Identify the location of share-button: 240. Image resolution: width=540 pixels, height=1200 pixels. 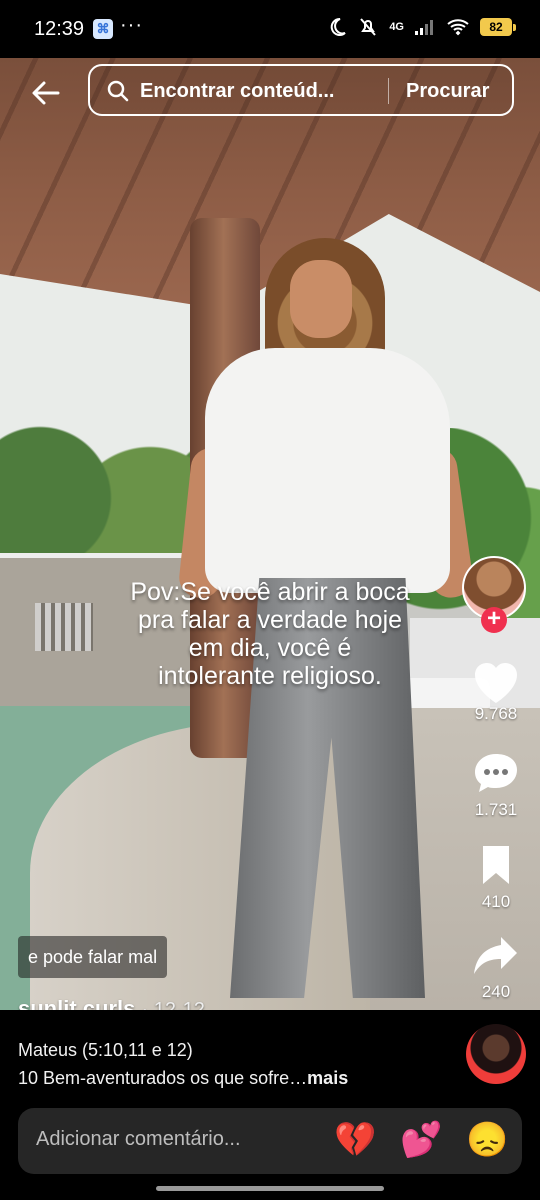
(496, 967).